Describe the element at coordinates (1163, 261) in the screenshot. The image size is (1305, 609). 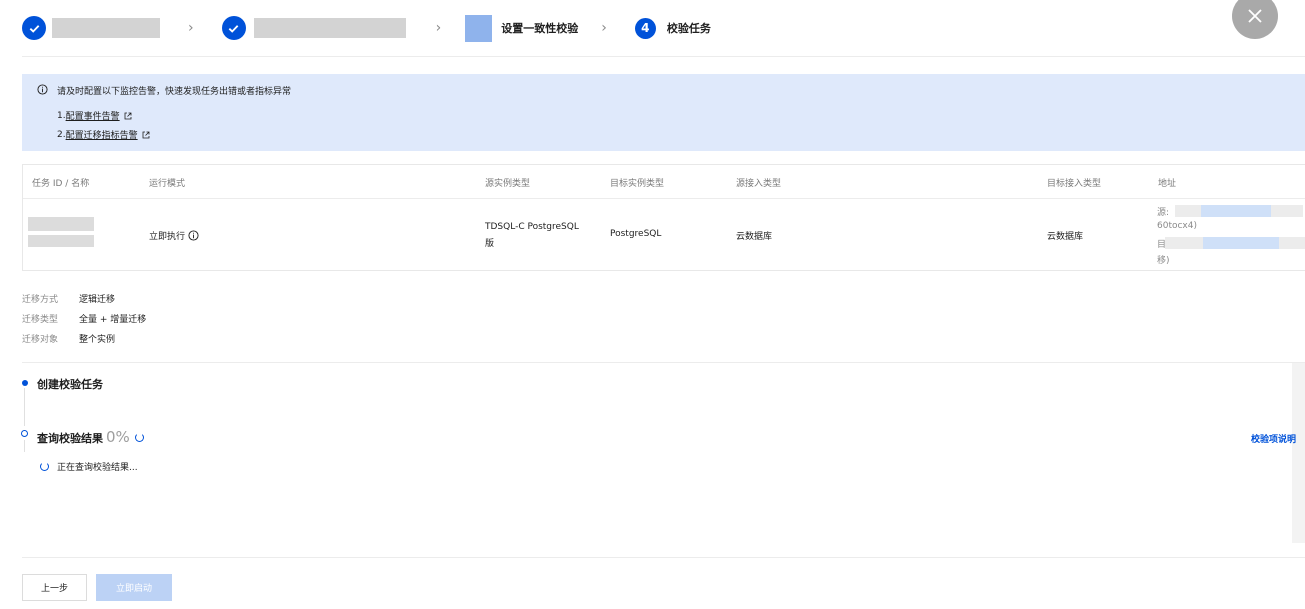
I see `address-target-suffix: 移)` at that location.